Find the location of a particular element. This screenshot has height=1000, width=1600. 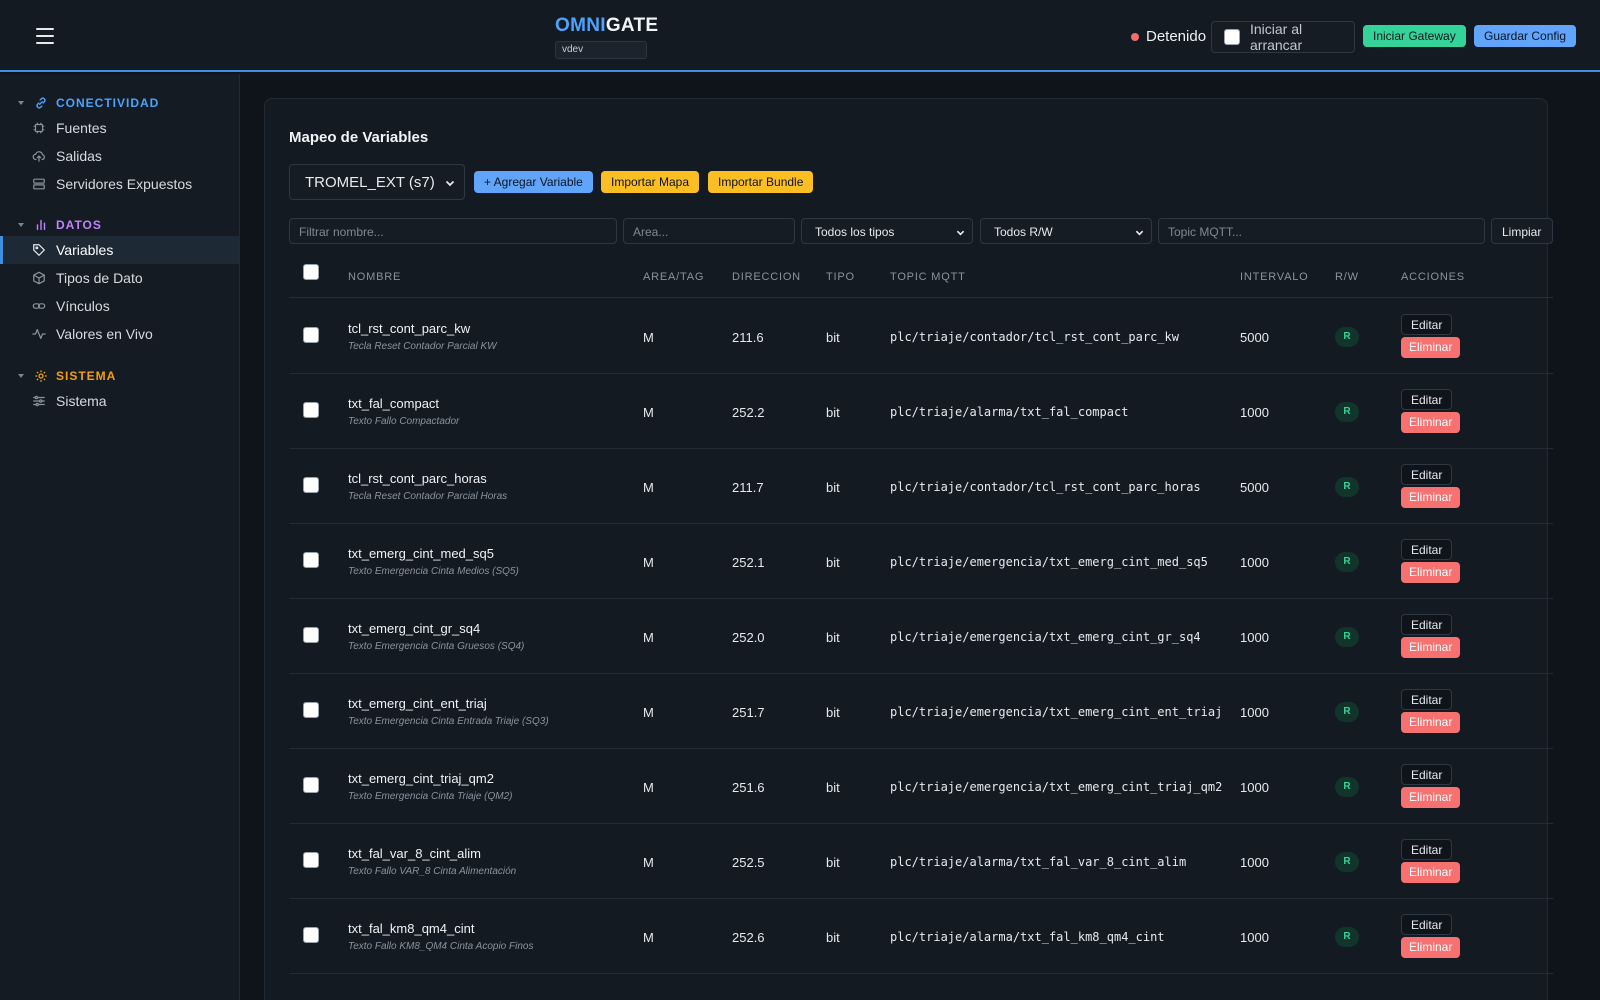

variable-topic: plc/triaje/contador/tcl_rst_cont_parc_kw is located at coordinates (1034, 337).